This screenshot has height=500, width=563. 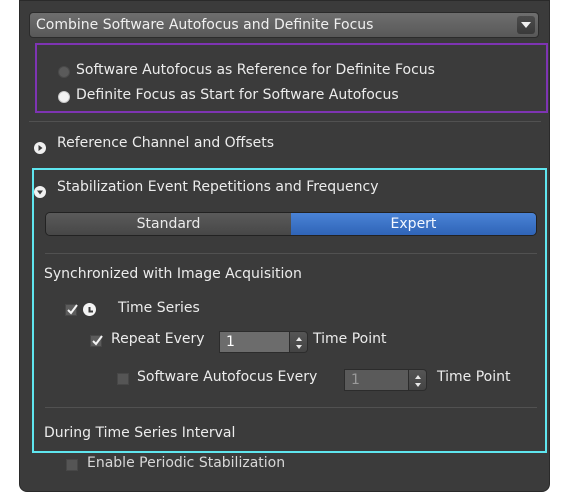 I want to click on software-af-input: 1, so click(x=376, y=380).